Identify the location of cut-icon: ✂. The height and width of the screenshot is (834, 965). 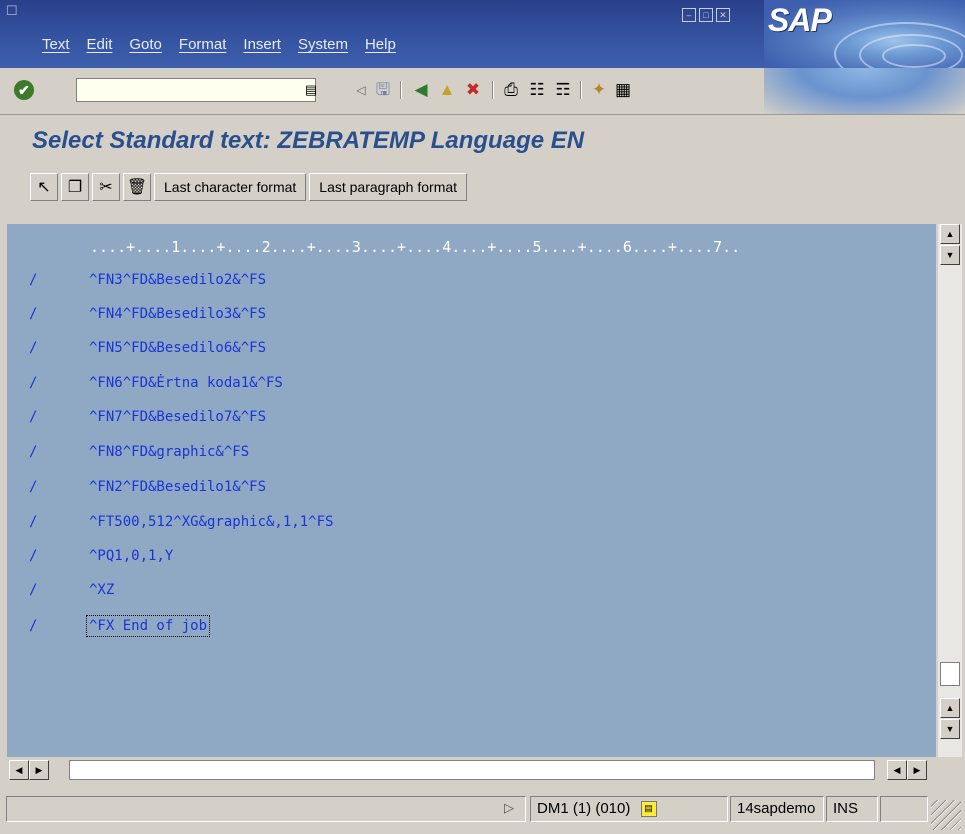
(106, 187).